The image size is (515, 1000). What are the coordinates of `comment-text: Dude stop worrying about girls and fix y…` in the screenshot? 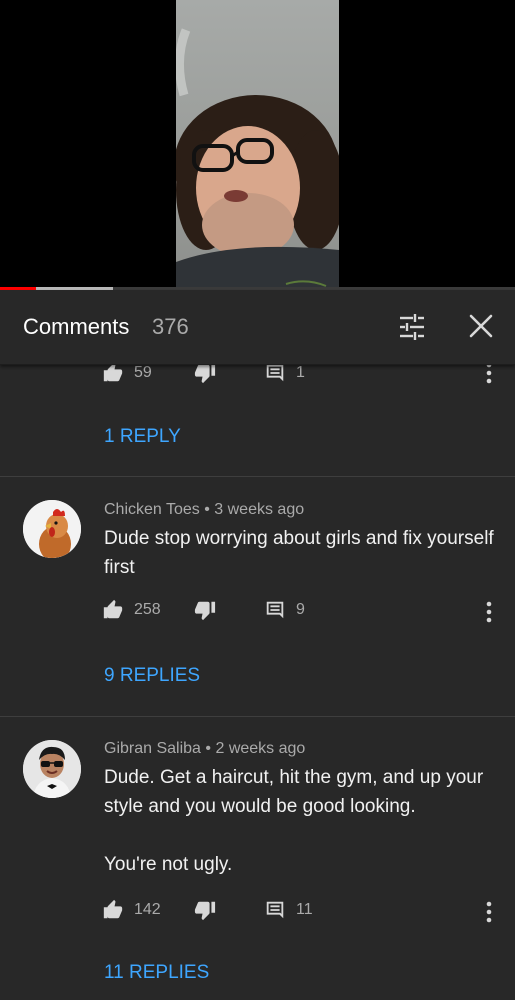 It's located at (299, 553).